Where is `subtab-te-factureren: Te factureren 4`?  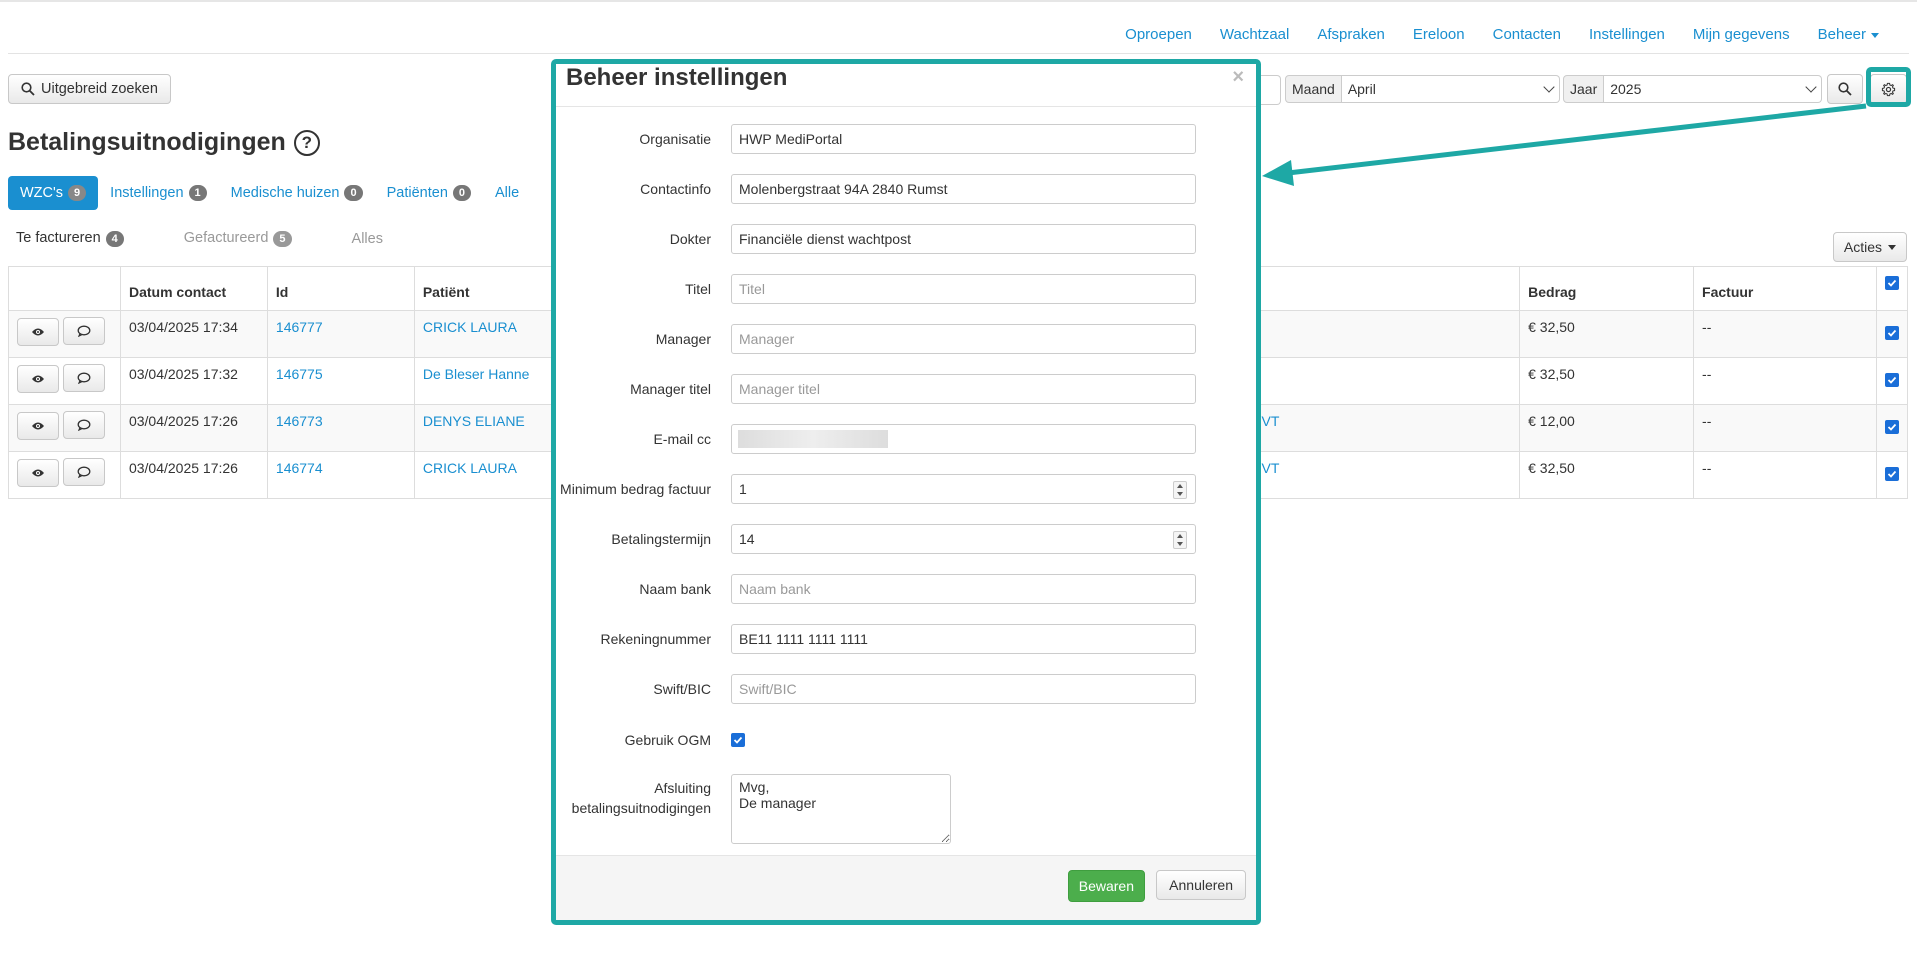 subtab-te-factureren: Te factureren 4 is located at coordinates (70, 238).